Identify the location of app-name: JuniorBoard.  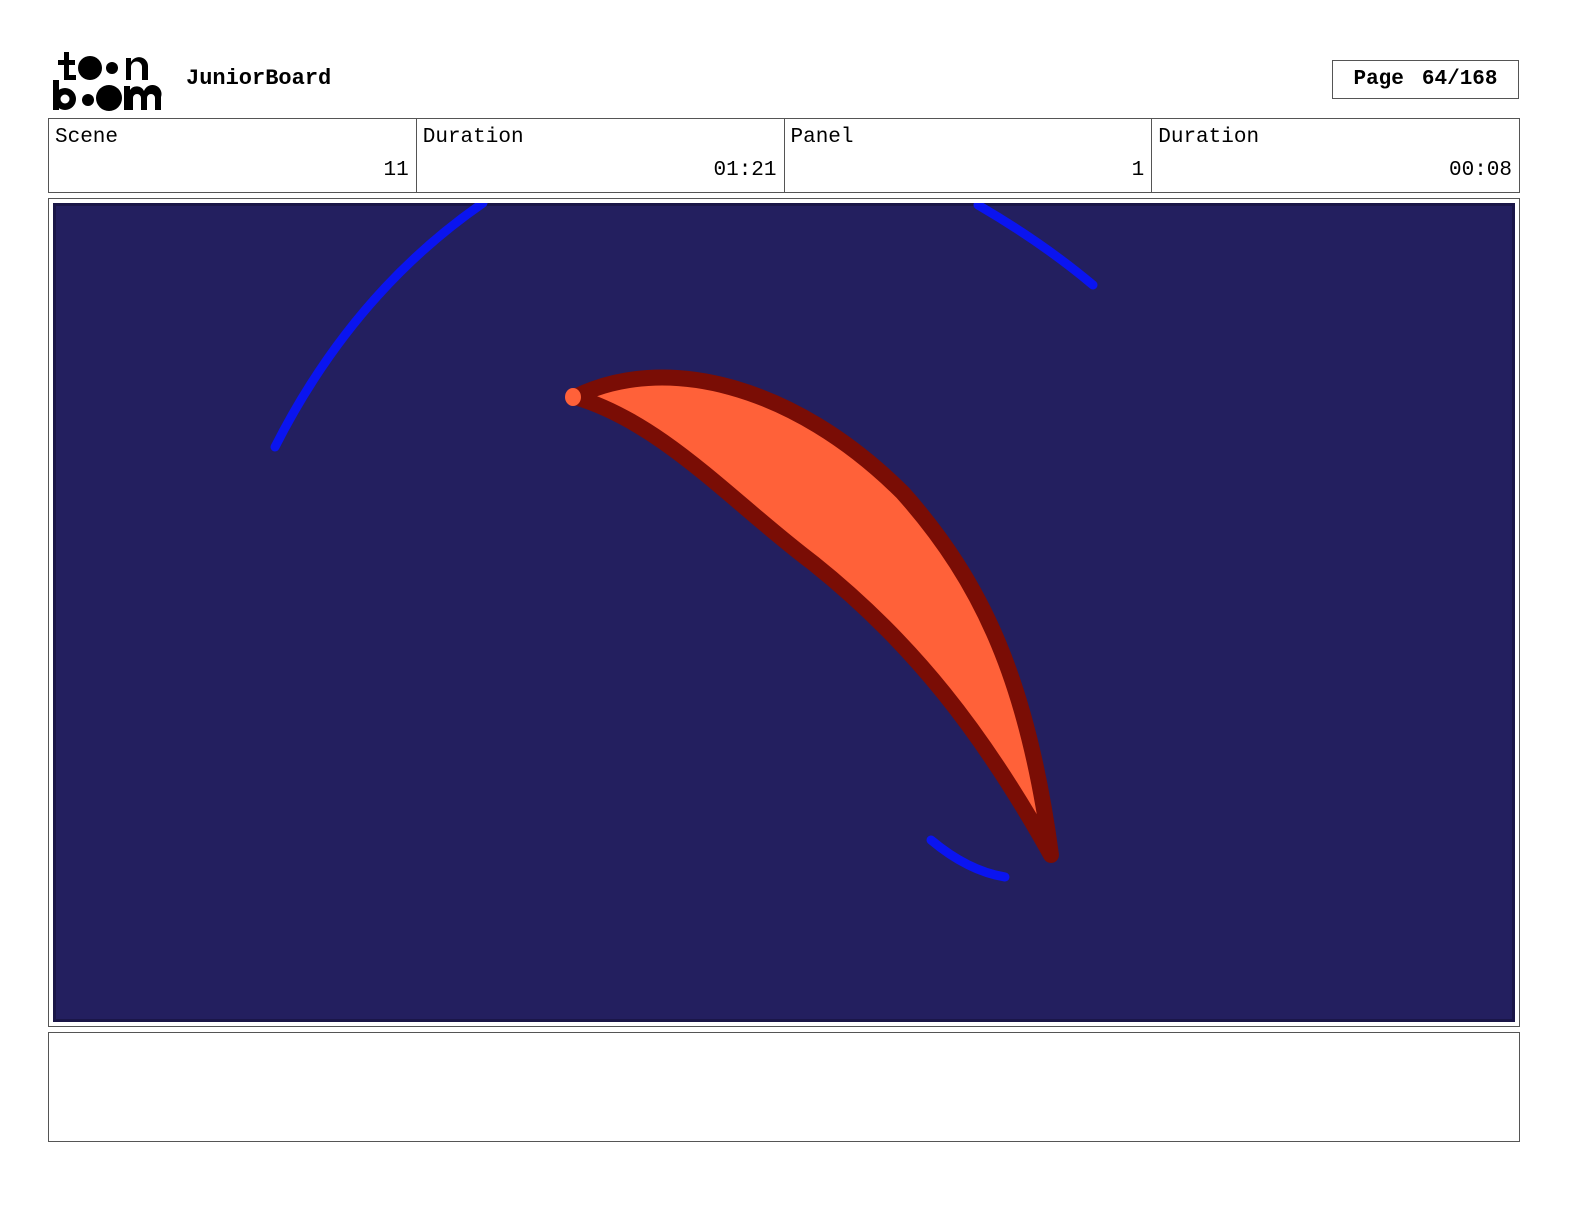
(259, 78).